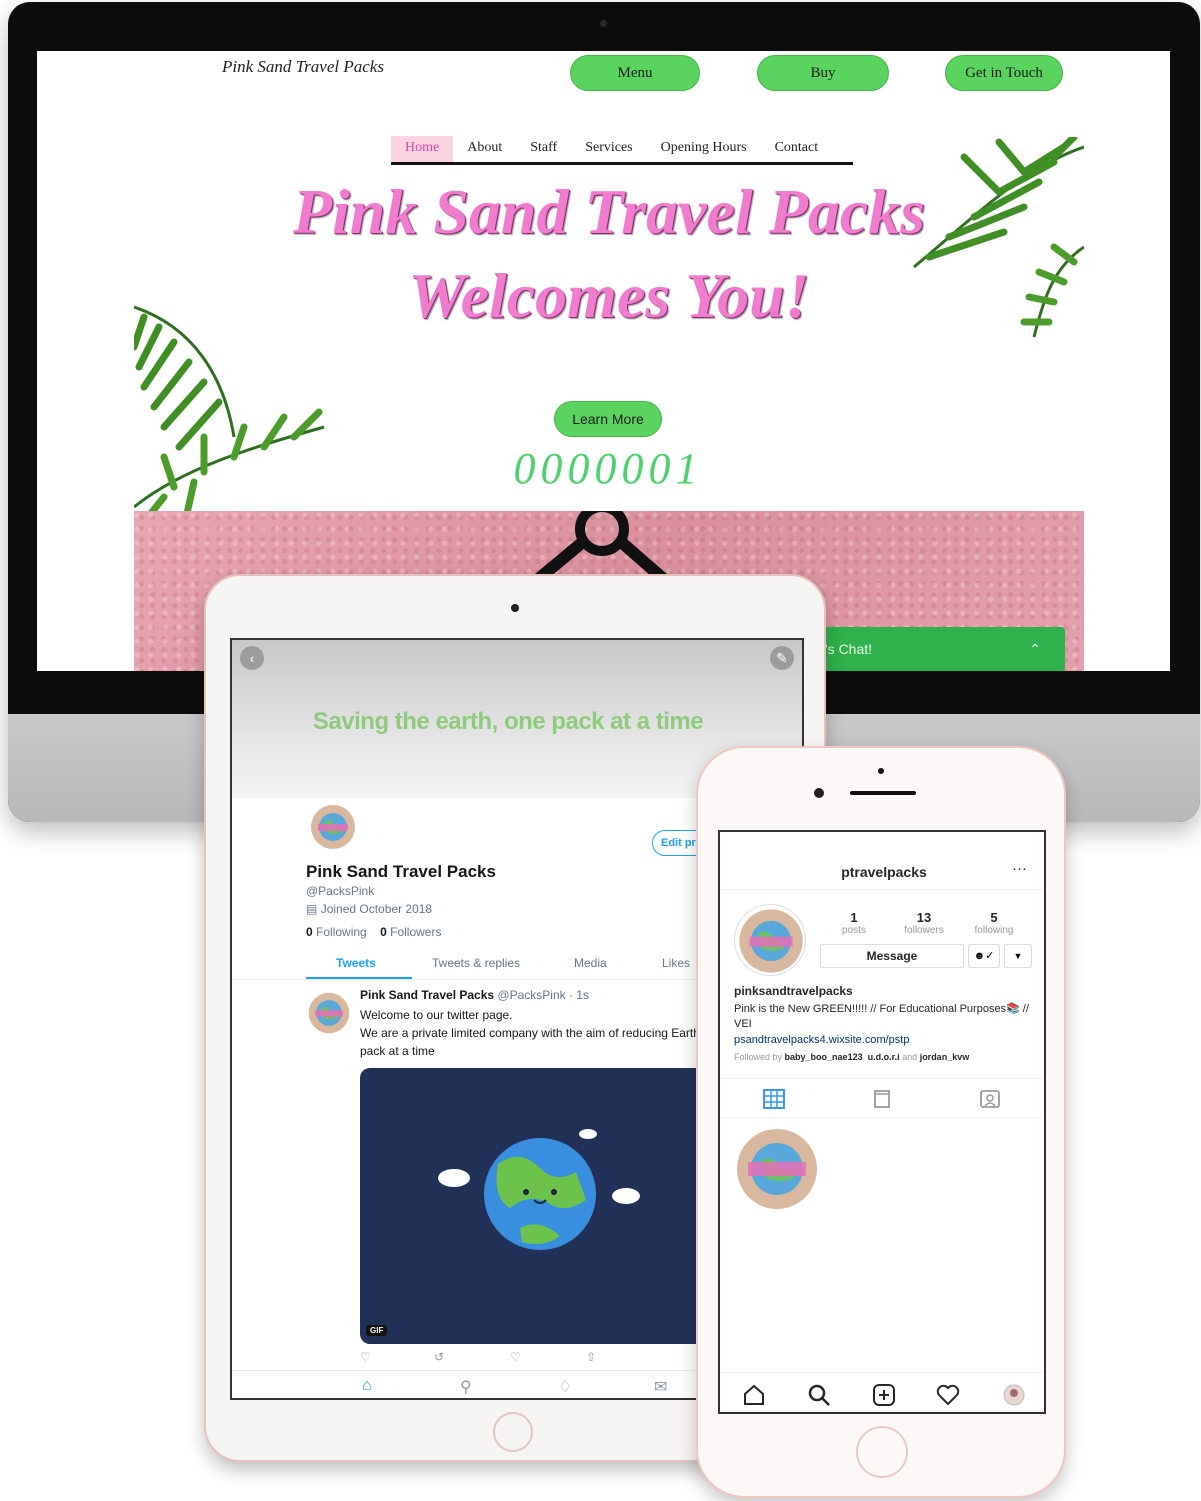 The width and height of the screenshot is (1201, 1501). What do you see at coordinates (252, 658) in the screenshot?
I see `back-arrow-icon: ‹` at bounding box center [252, 658].